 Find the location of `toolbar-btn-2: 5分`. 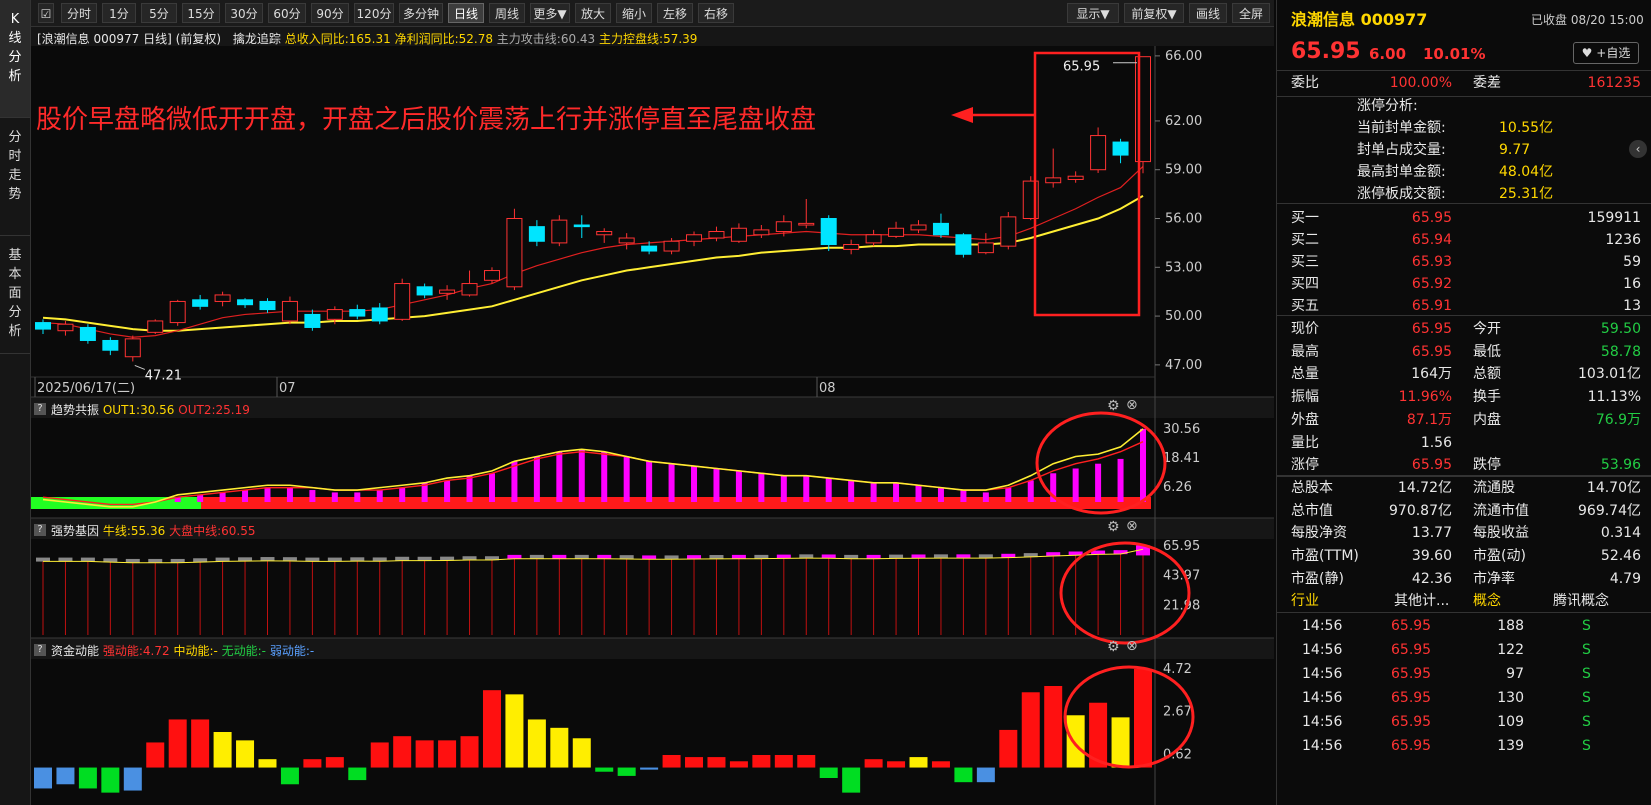

toolbar-btn-2: 5分 is located at coordinates (159, 13).